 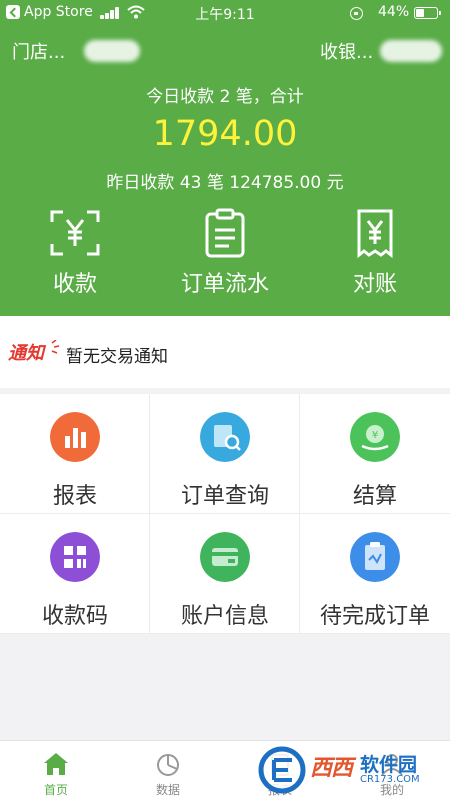 I want to click on pie-chart-icon, so click(x=168, y=765).